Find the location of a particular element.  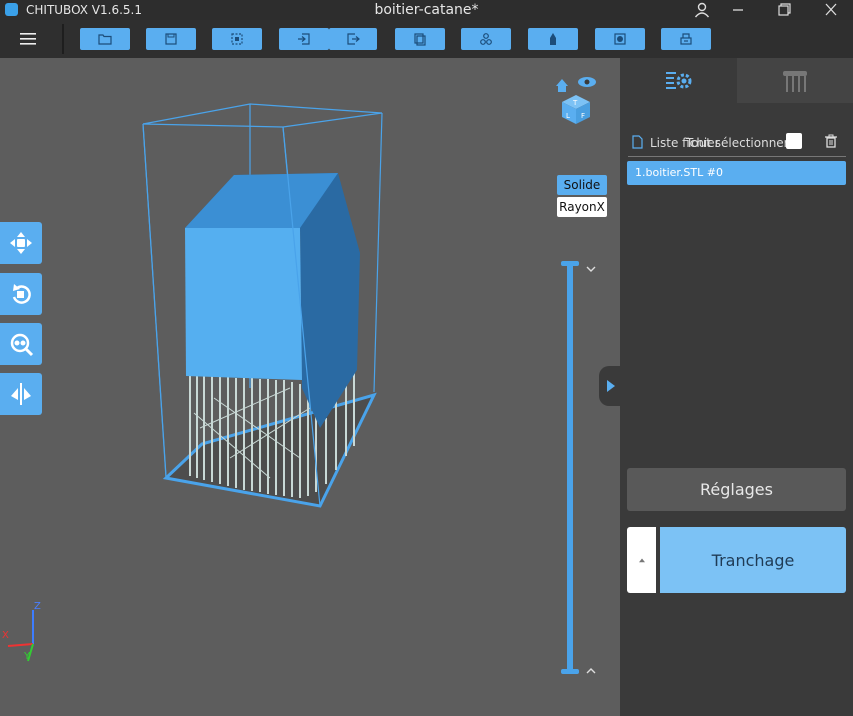

import-icon is located at coordinates (304, 39).